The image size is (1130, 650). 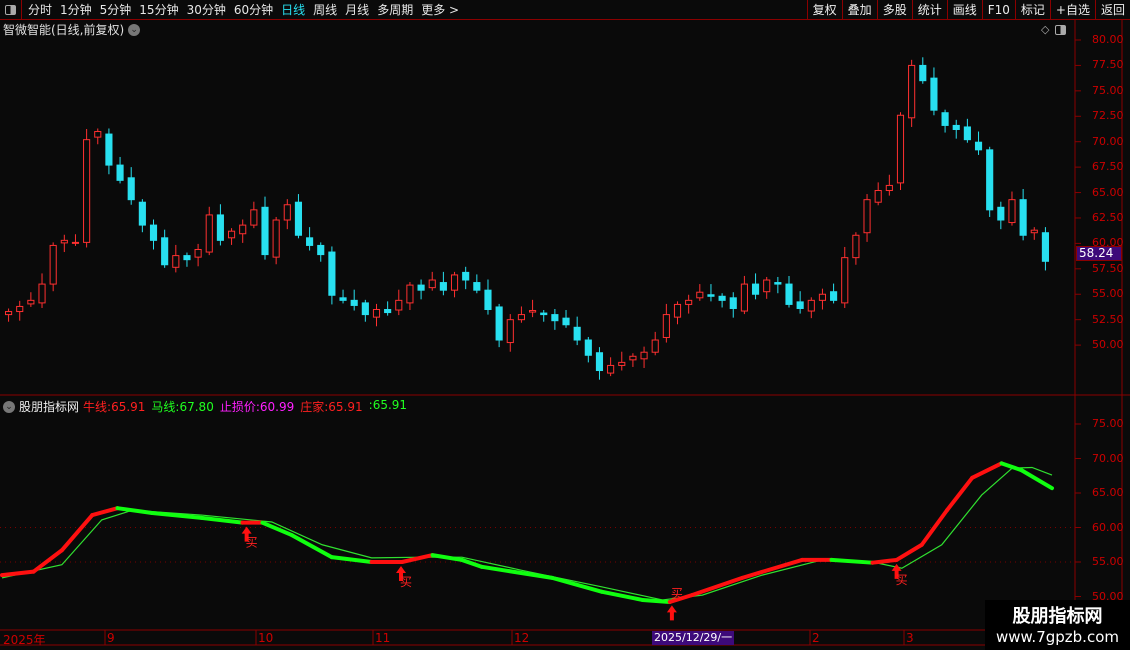 What do you see at coordinates (182, 406) in the screenshot?
I see `indicator-value: 马线:67.80` at bounding box center [182, 406].